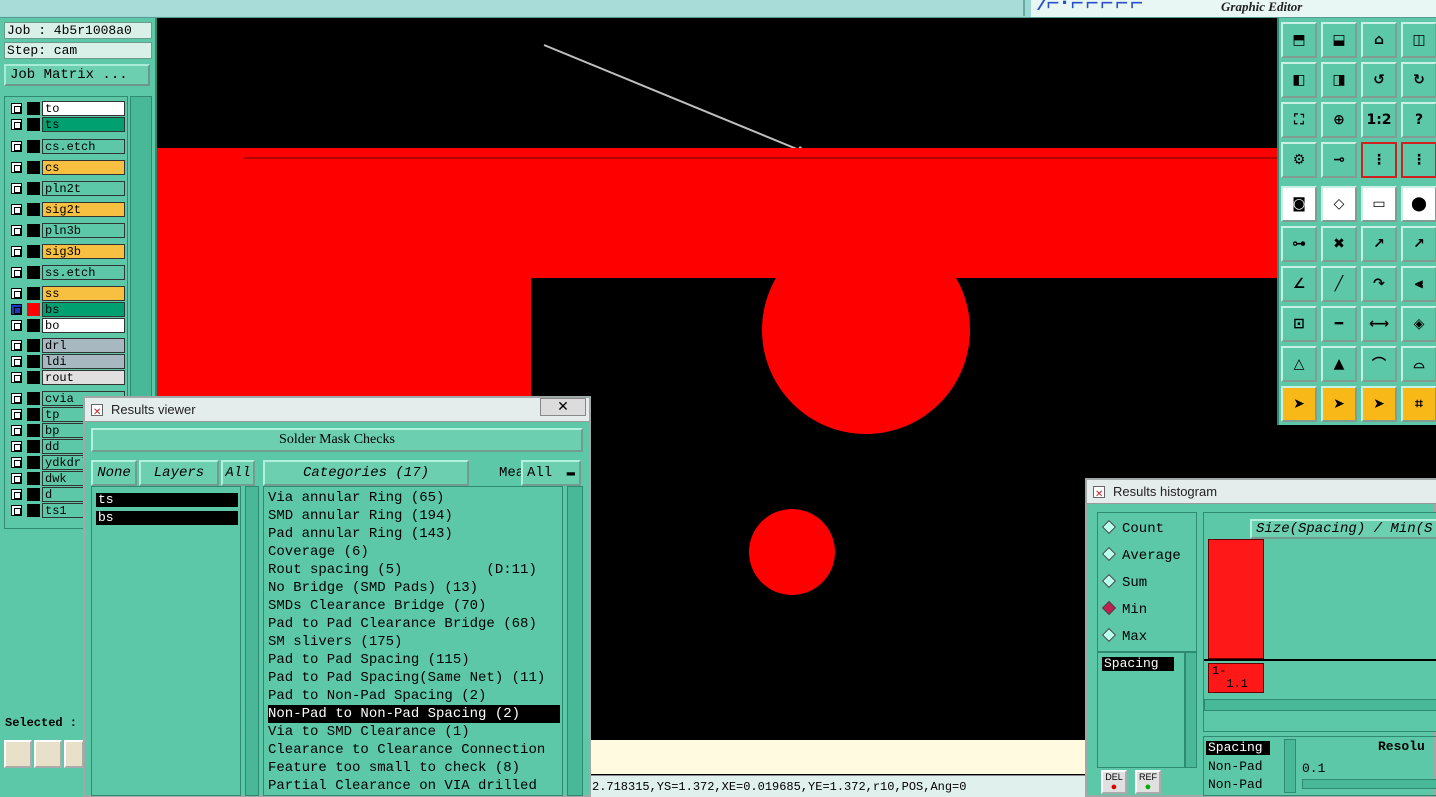 The height and width of the screenshot is (797, 1436). What do you see at coordinates (1124, 609) in the screenshot?
I see `radio-min: Min` at bounding box center [1124, 609].